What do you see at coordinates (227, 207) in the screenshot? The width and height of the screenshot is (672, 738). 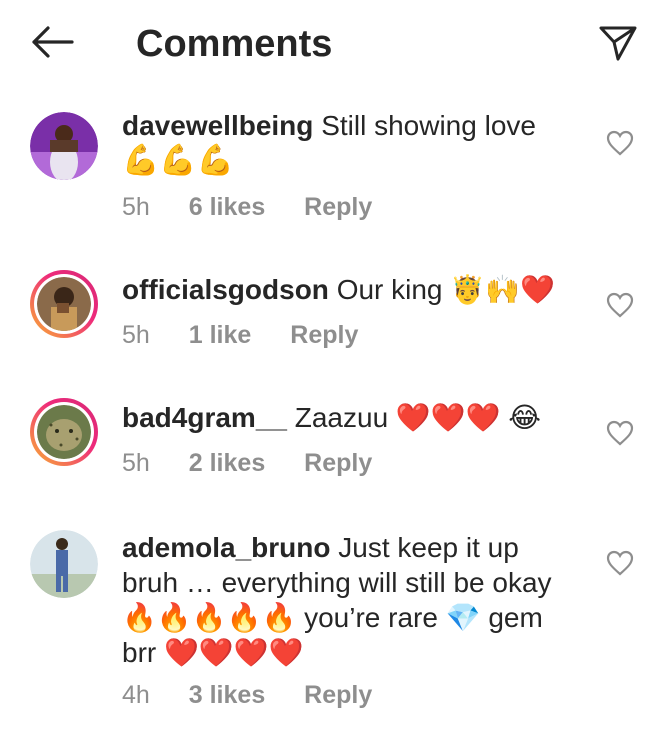 I see `likes-count: 6 likes` at bounding box center [227, 207].